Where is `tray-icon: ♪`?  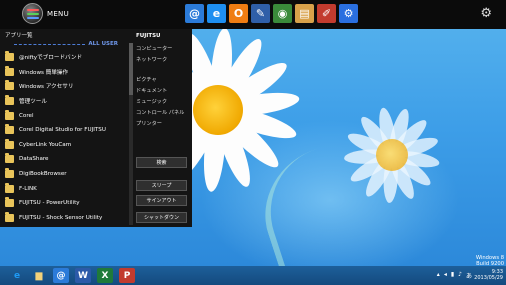
tray-icon: ♪ is located at coordinates (460, 275).